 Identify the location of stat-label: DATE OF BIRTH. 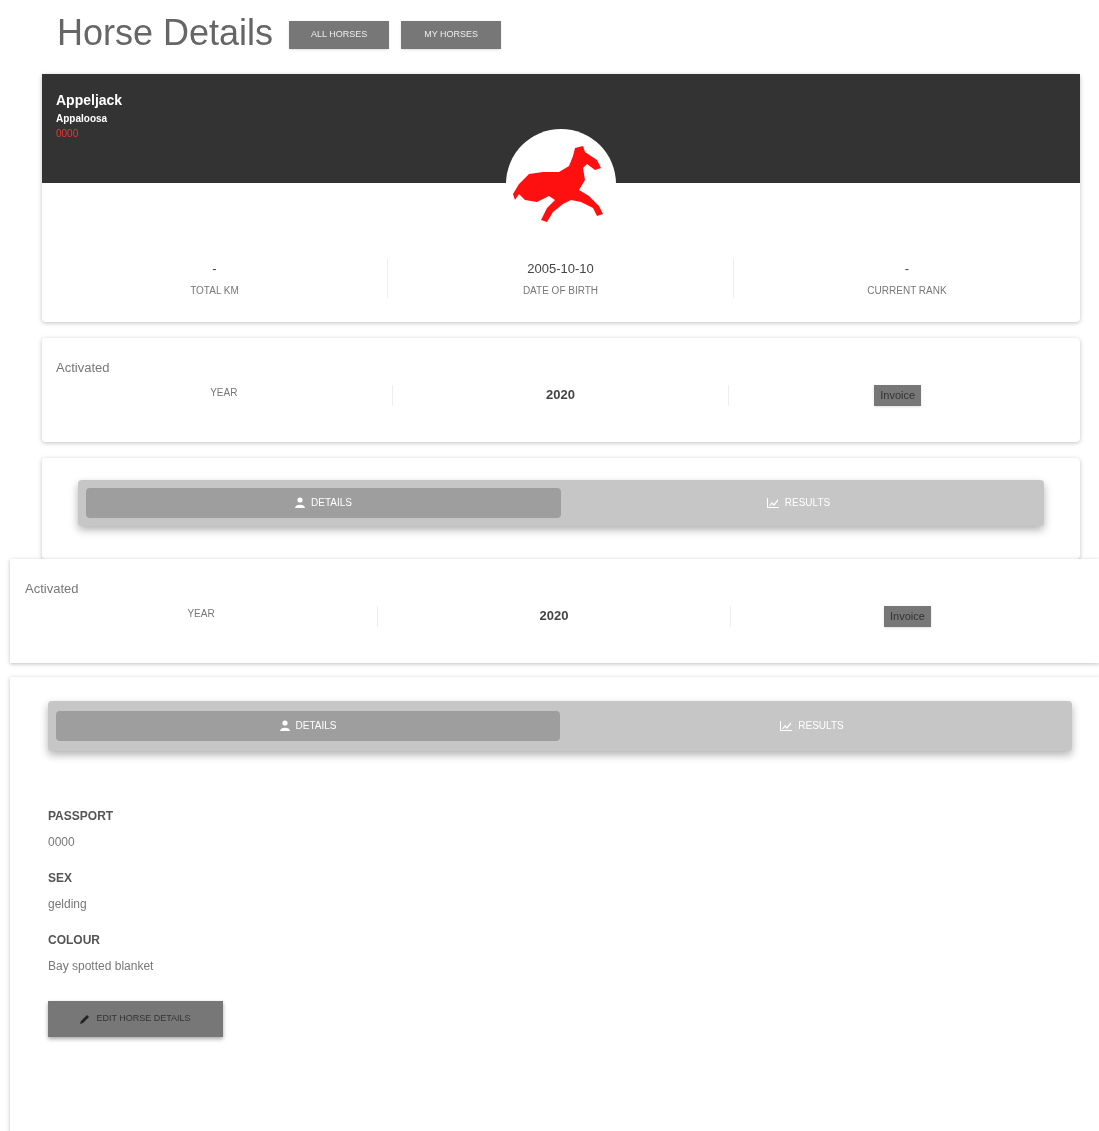
(560, 290).